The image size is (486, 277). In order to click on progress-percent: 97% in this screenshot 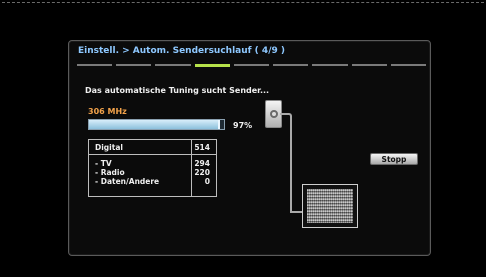, I will do `click(243, 125)`.